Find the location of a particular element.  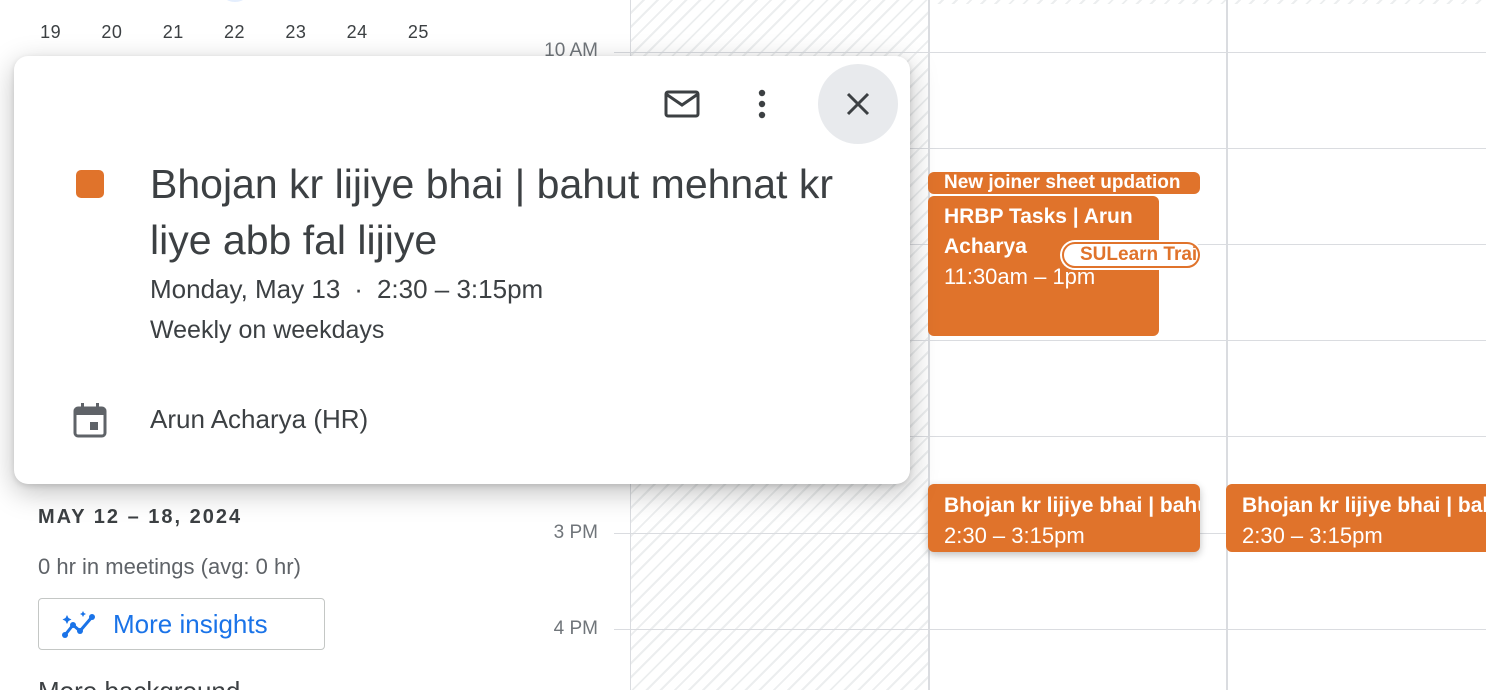

sidebar-cut-heading: More background is located at coordinates (139, 683).